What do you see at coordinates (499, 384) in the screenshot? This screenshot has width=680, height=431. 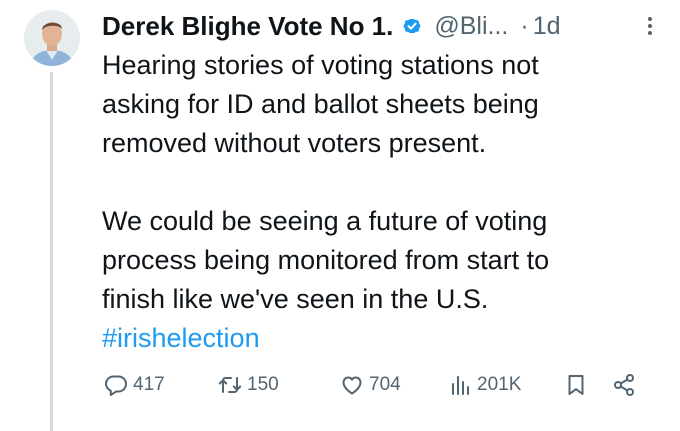 I see `views-count: 201K` at bounding box center [499, 384].